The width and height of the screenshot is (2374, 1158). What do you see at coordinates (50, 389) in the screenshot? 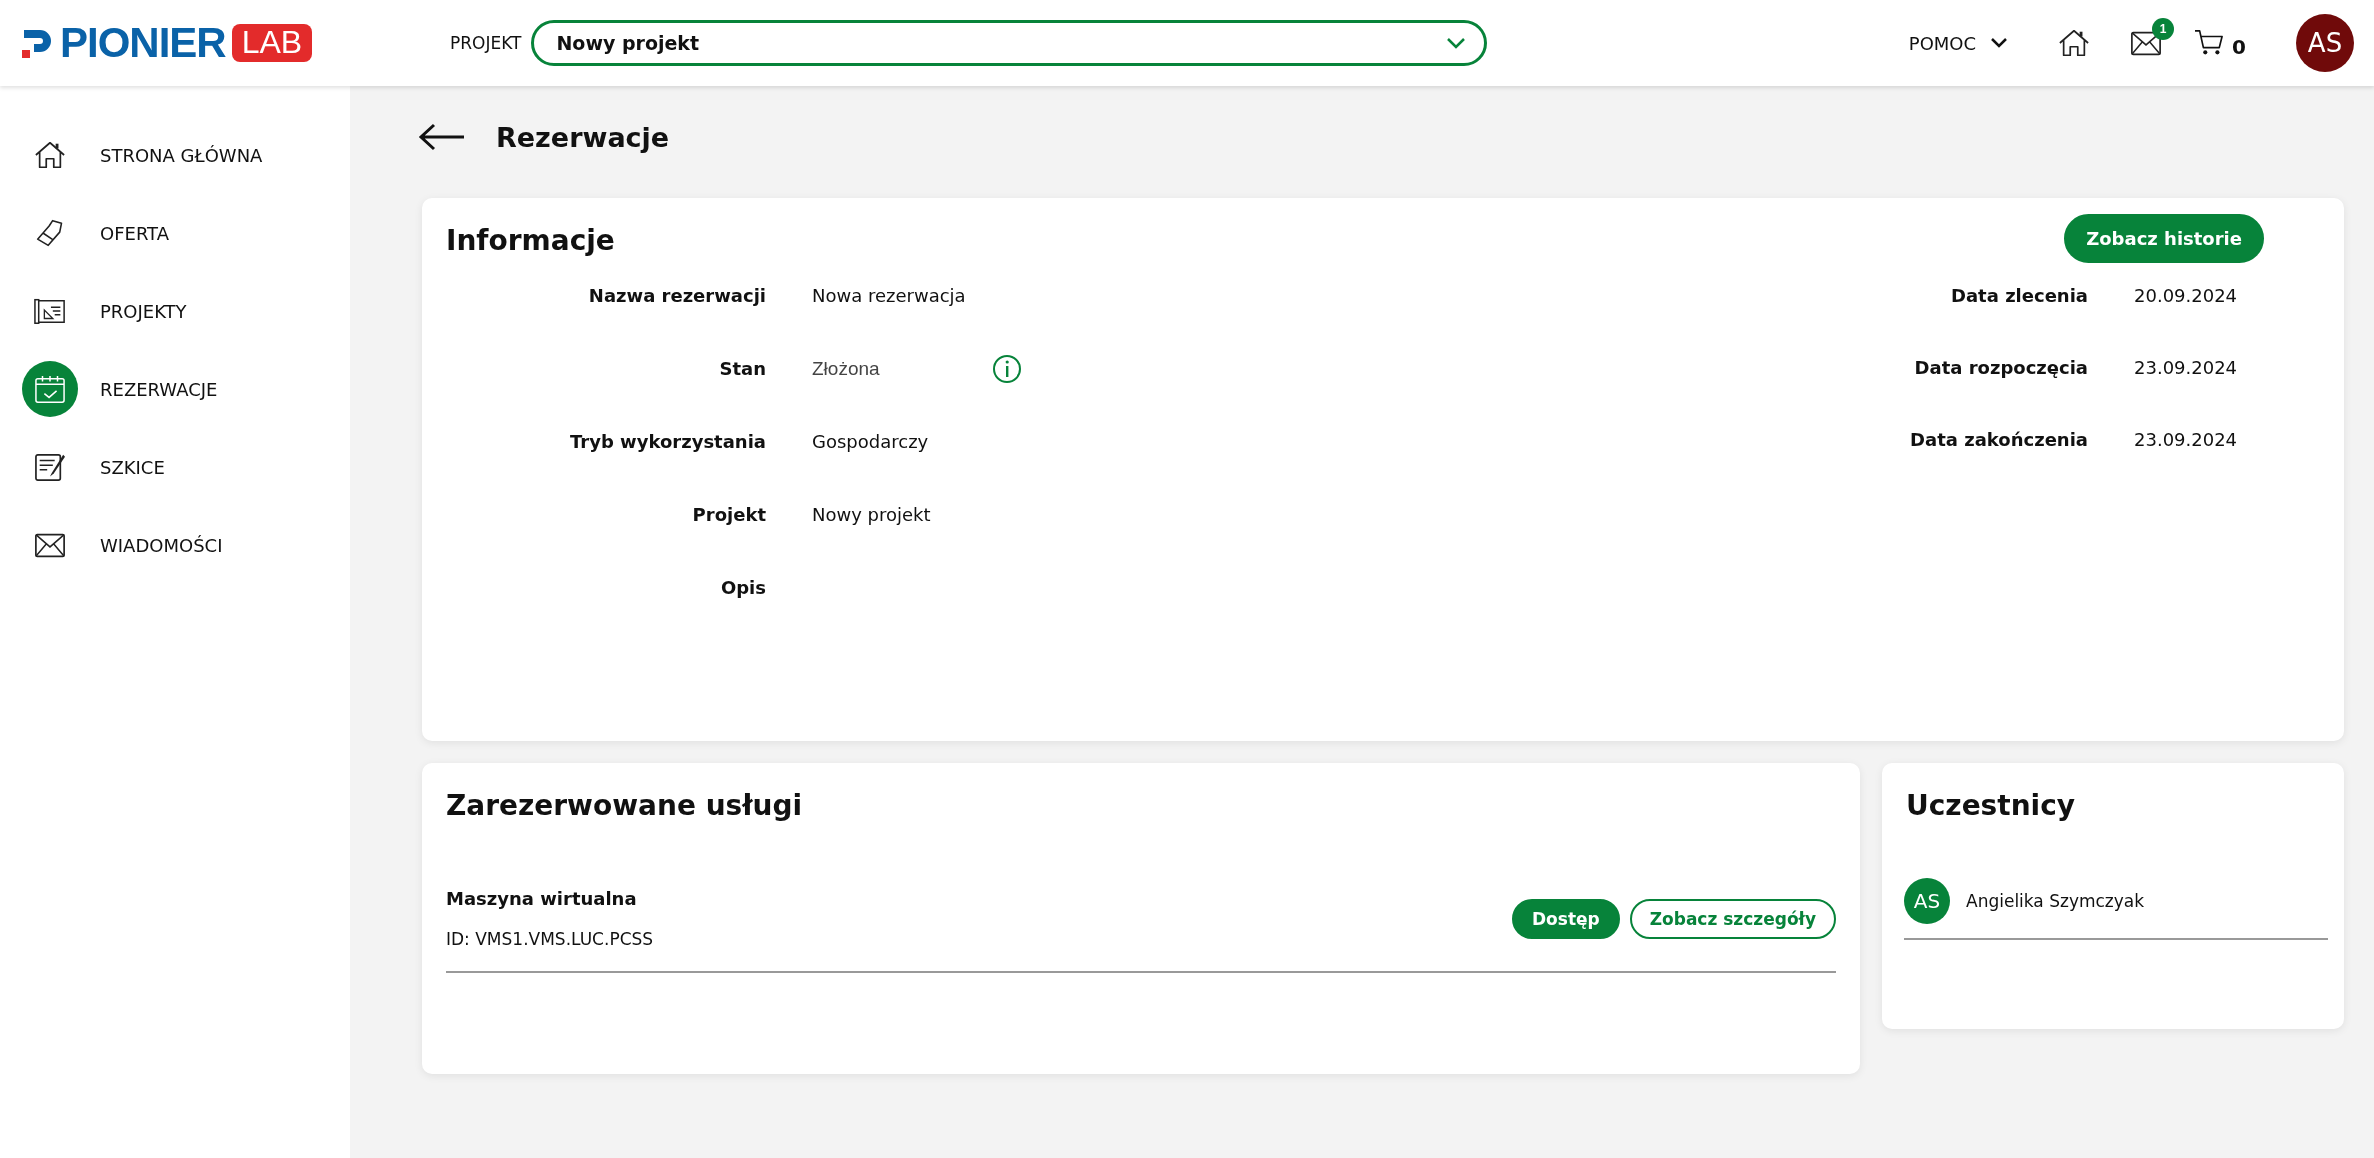
I see `calendar-check-icon` at bounding box center [50, 389].